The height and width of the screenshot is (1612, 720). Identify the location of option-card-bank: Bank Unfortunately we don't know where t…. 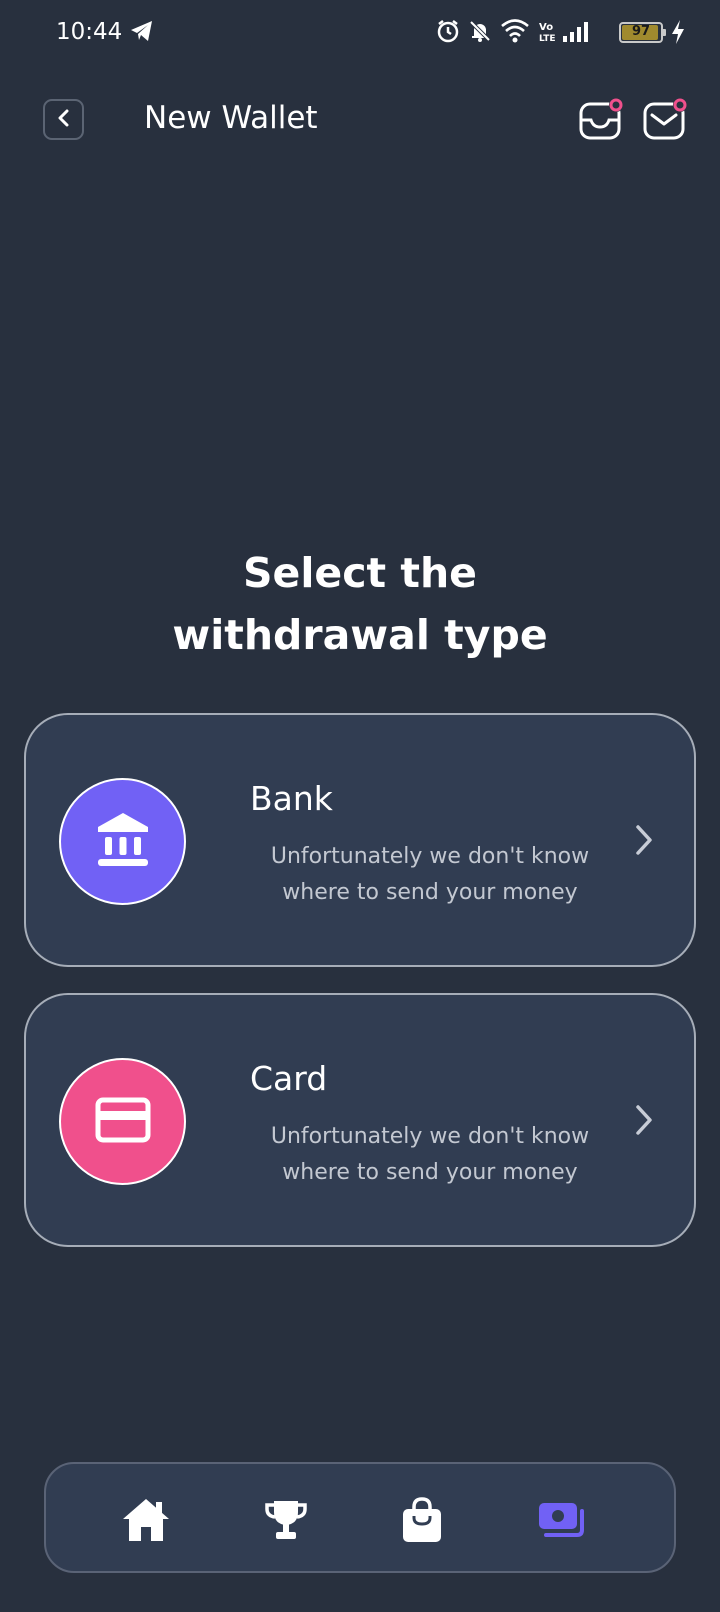
(360, 840).